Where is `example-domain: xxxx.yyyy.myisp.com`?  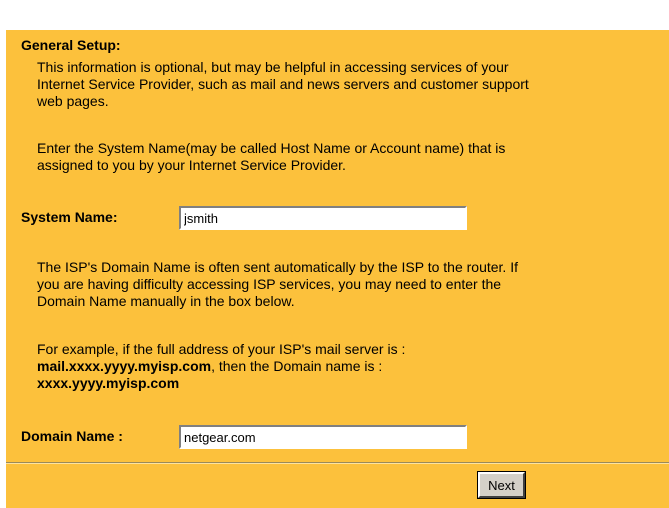 example-domain: xxxx.yyyy.myisp.com is located at coordinates (108, 383).